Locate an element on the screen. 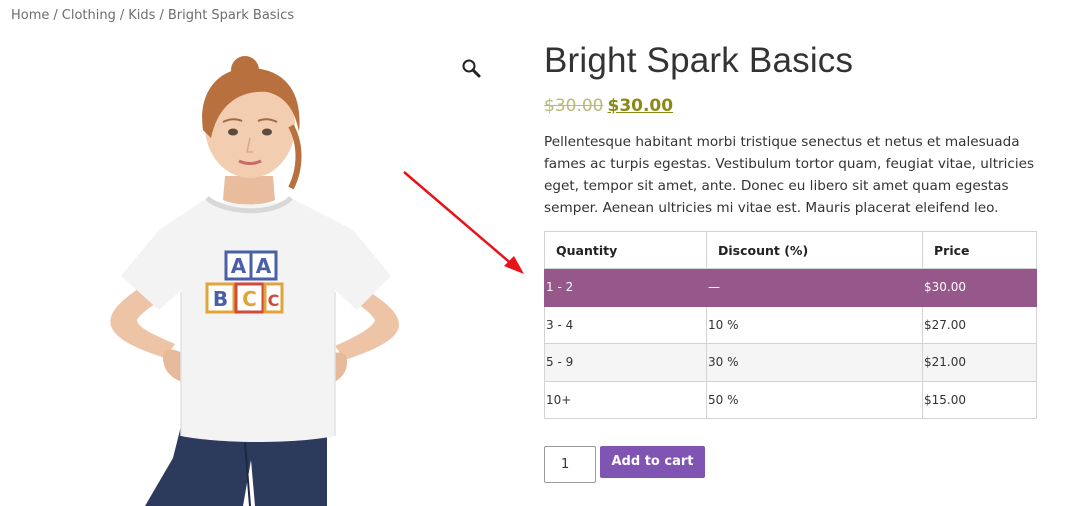  table-row: 5 - 9 30 % $21.00 is located at coordinates (790, 362).